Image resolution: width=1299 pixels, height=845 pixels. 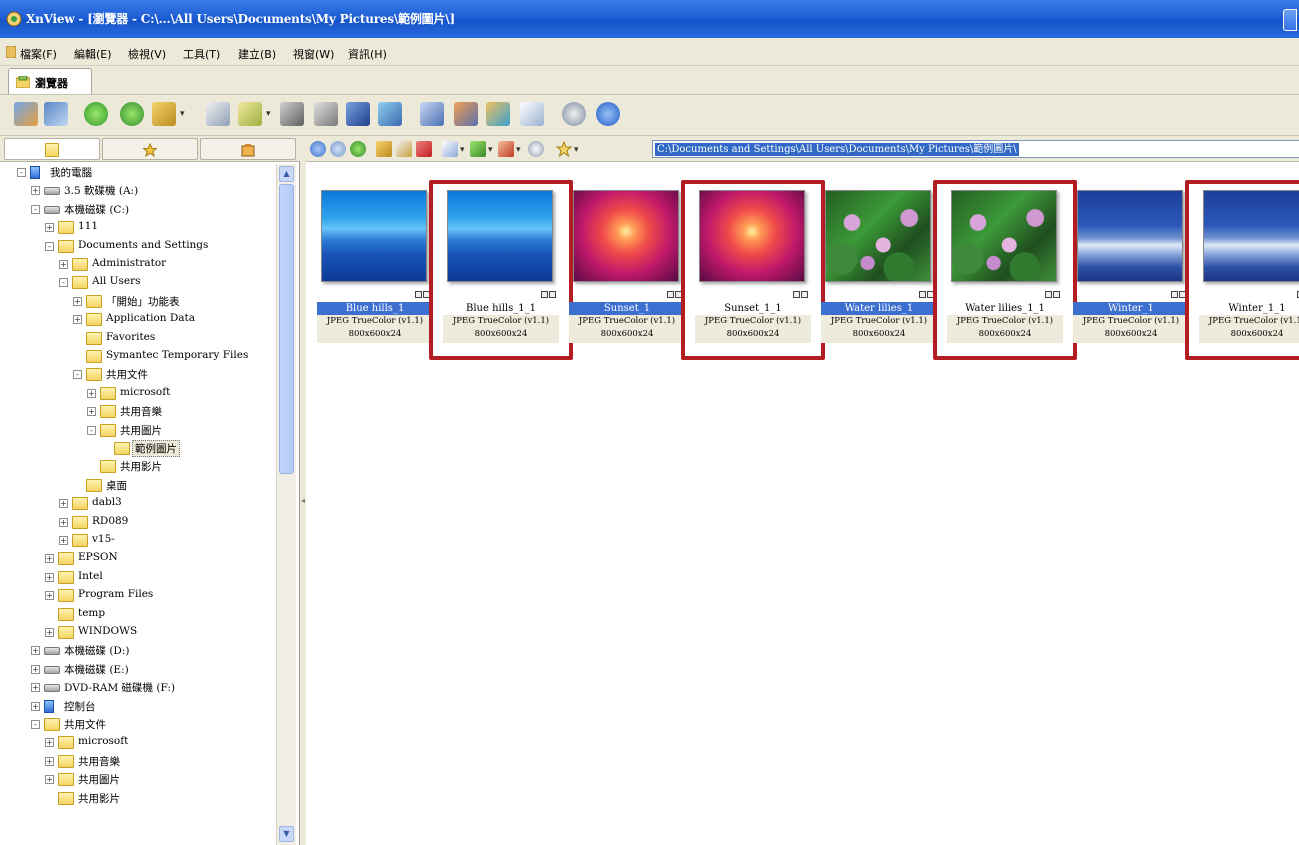 What do you see at coordinates (303, 506) in the screenshot?
I see `splitter-grip-icon: ◂` at bounding box center [303, 506].